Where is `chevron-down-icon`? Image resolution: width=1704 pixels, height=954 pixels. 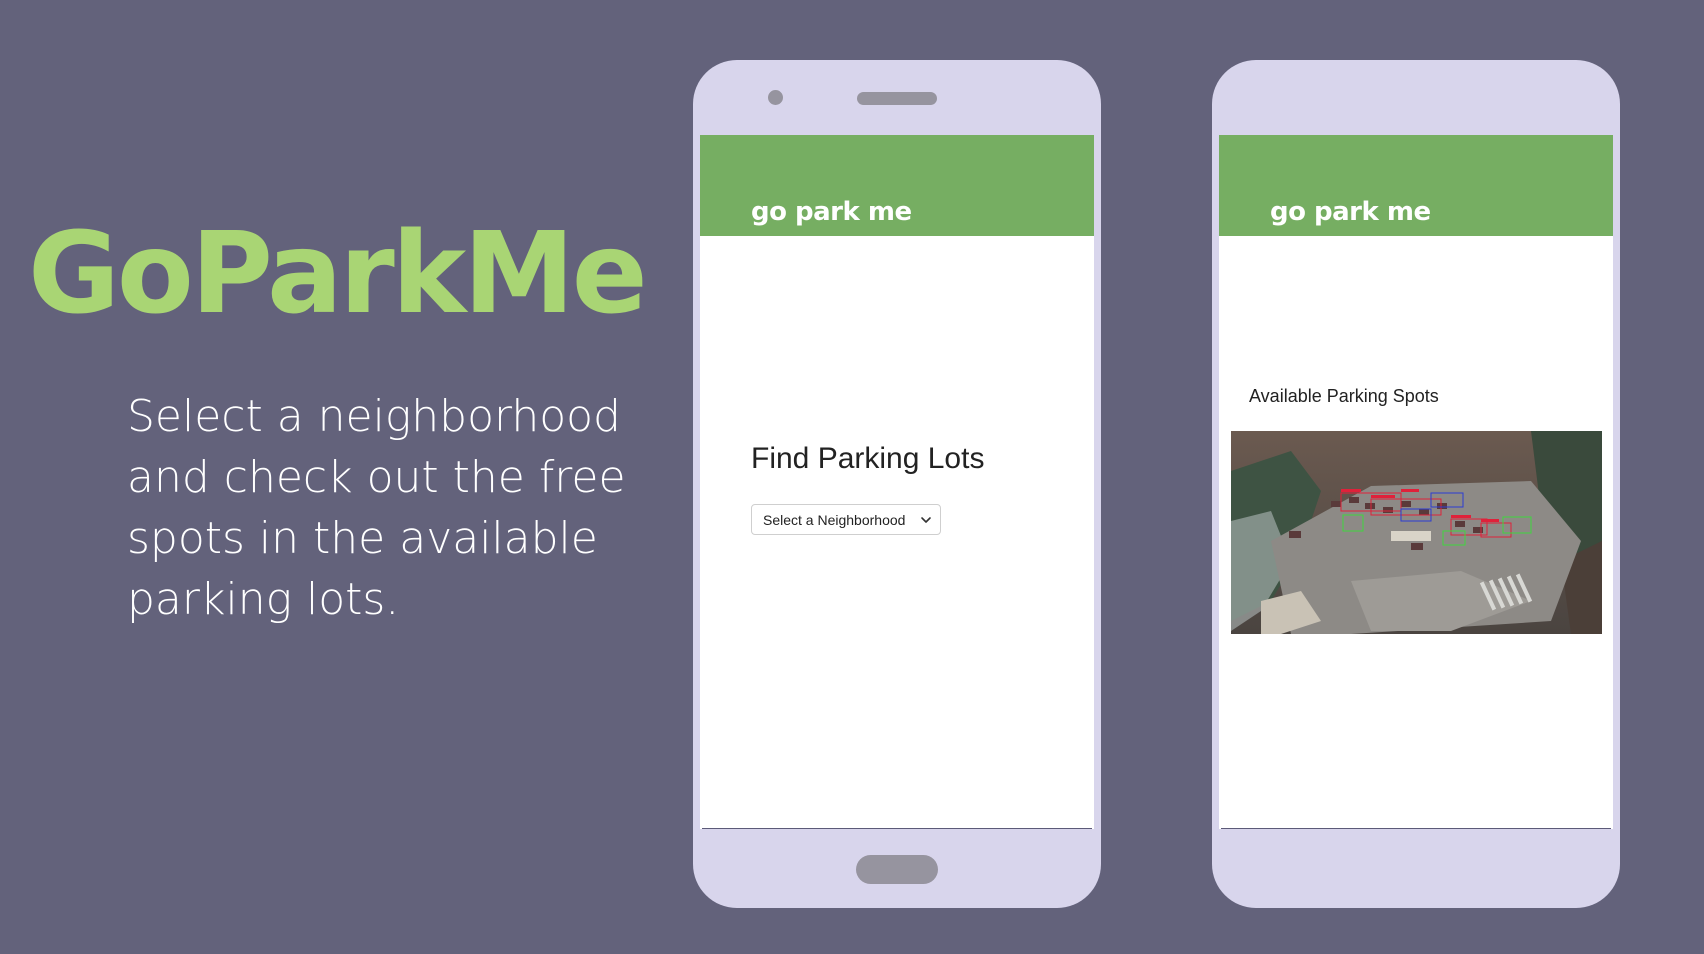 chevron-down-icon is located at coordinates (926, 519).